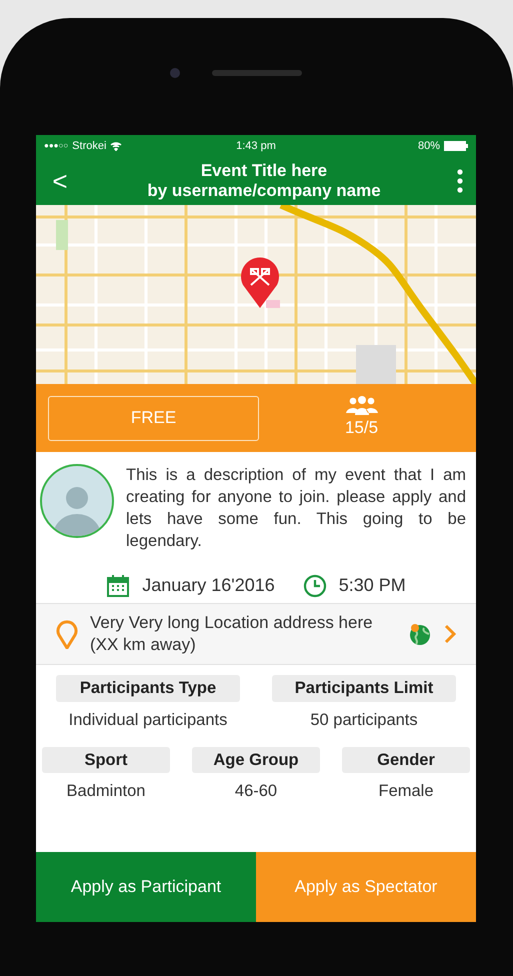  I want to click on event-description: This is a description of my event that I am creating for anyone to join. please apply and lets have some fun. This going to be legendary., so click(296, 508).